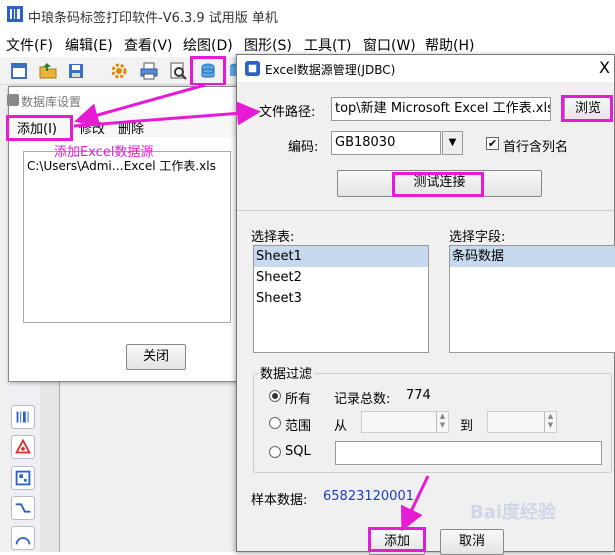  I want to click on arrow-to-add-menu, so click(140, 105).